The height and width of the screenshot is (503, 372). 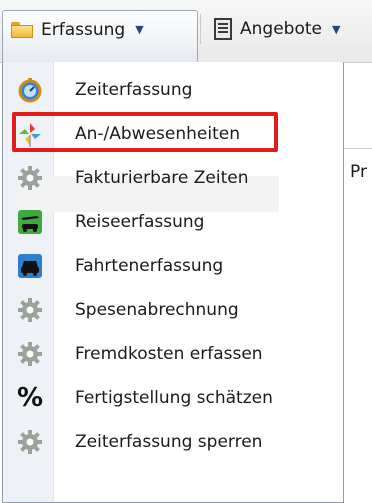 I want to click on percent-icon: %, so click(x=30, y=398).